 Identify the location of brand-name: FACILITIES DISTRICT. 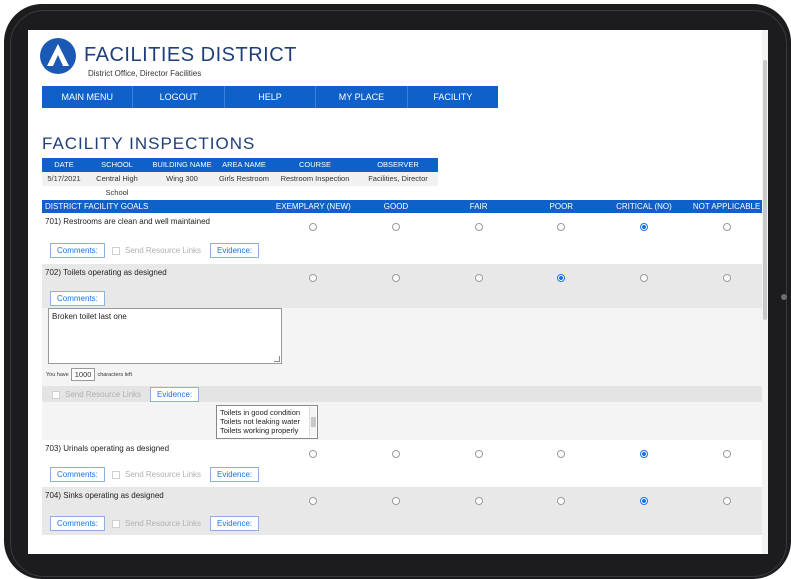
(190, 55).